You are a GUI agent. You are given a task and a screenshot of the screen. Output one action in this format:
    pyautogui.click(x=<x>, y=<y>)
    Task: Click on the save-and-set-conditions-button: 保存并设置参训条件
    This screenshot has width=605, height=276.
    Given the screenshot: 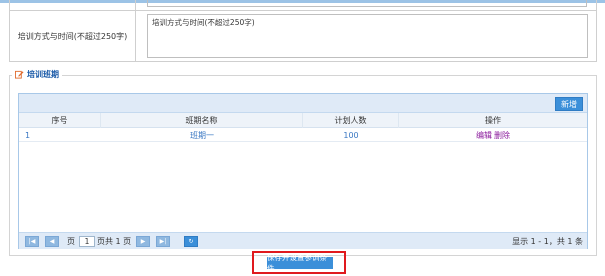 What is the action you would take?
    pyautogui.click(x=300, y=263)
    